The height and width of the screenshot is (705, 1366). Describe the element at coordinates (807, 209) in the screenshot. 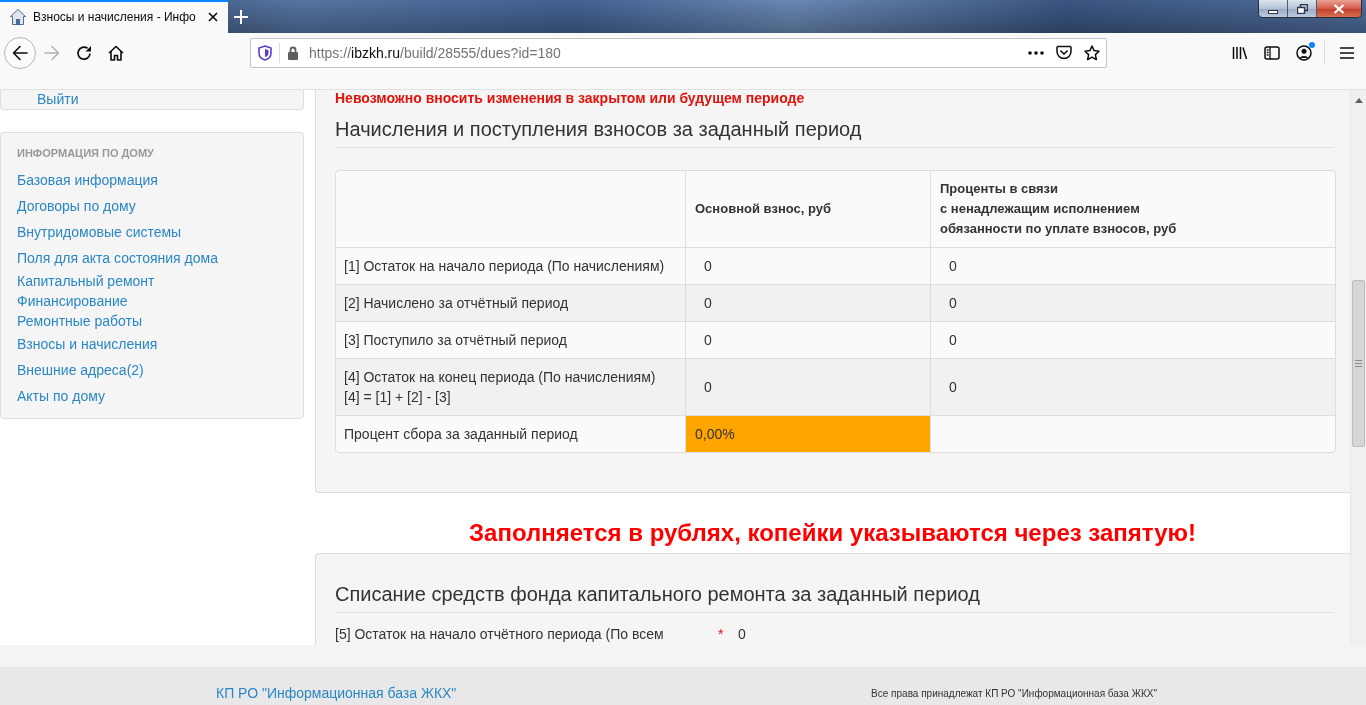

I see `column-header: Основной взнос, руб` at that location.